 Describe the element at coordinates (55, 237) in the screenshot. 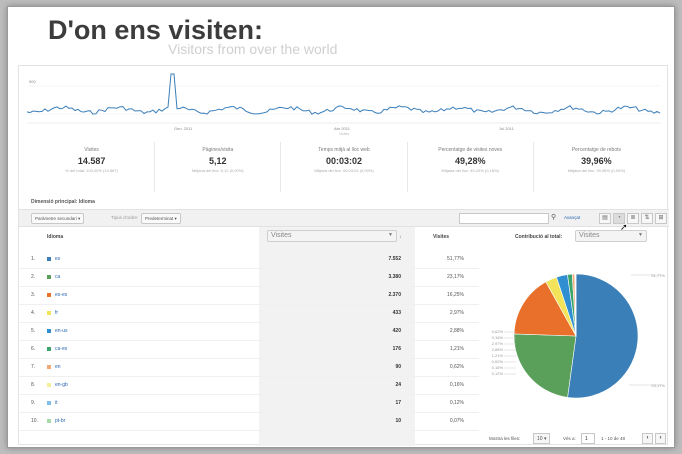

I see `language-header: Idioma` at that location.